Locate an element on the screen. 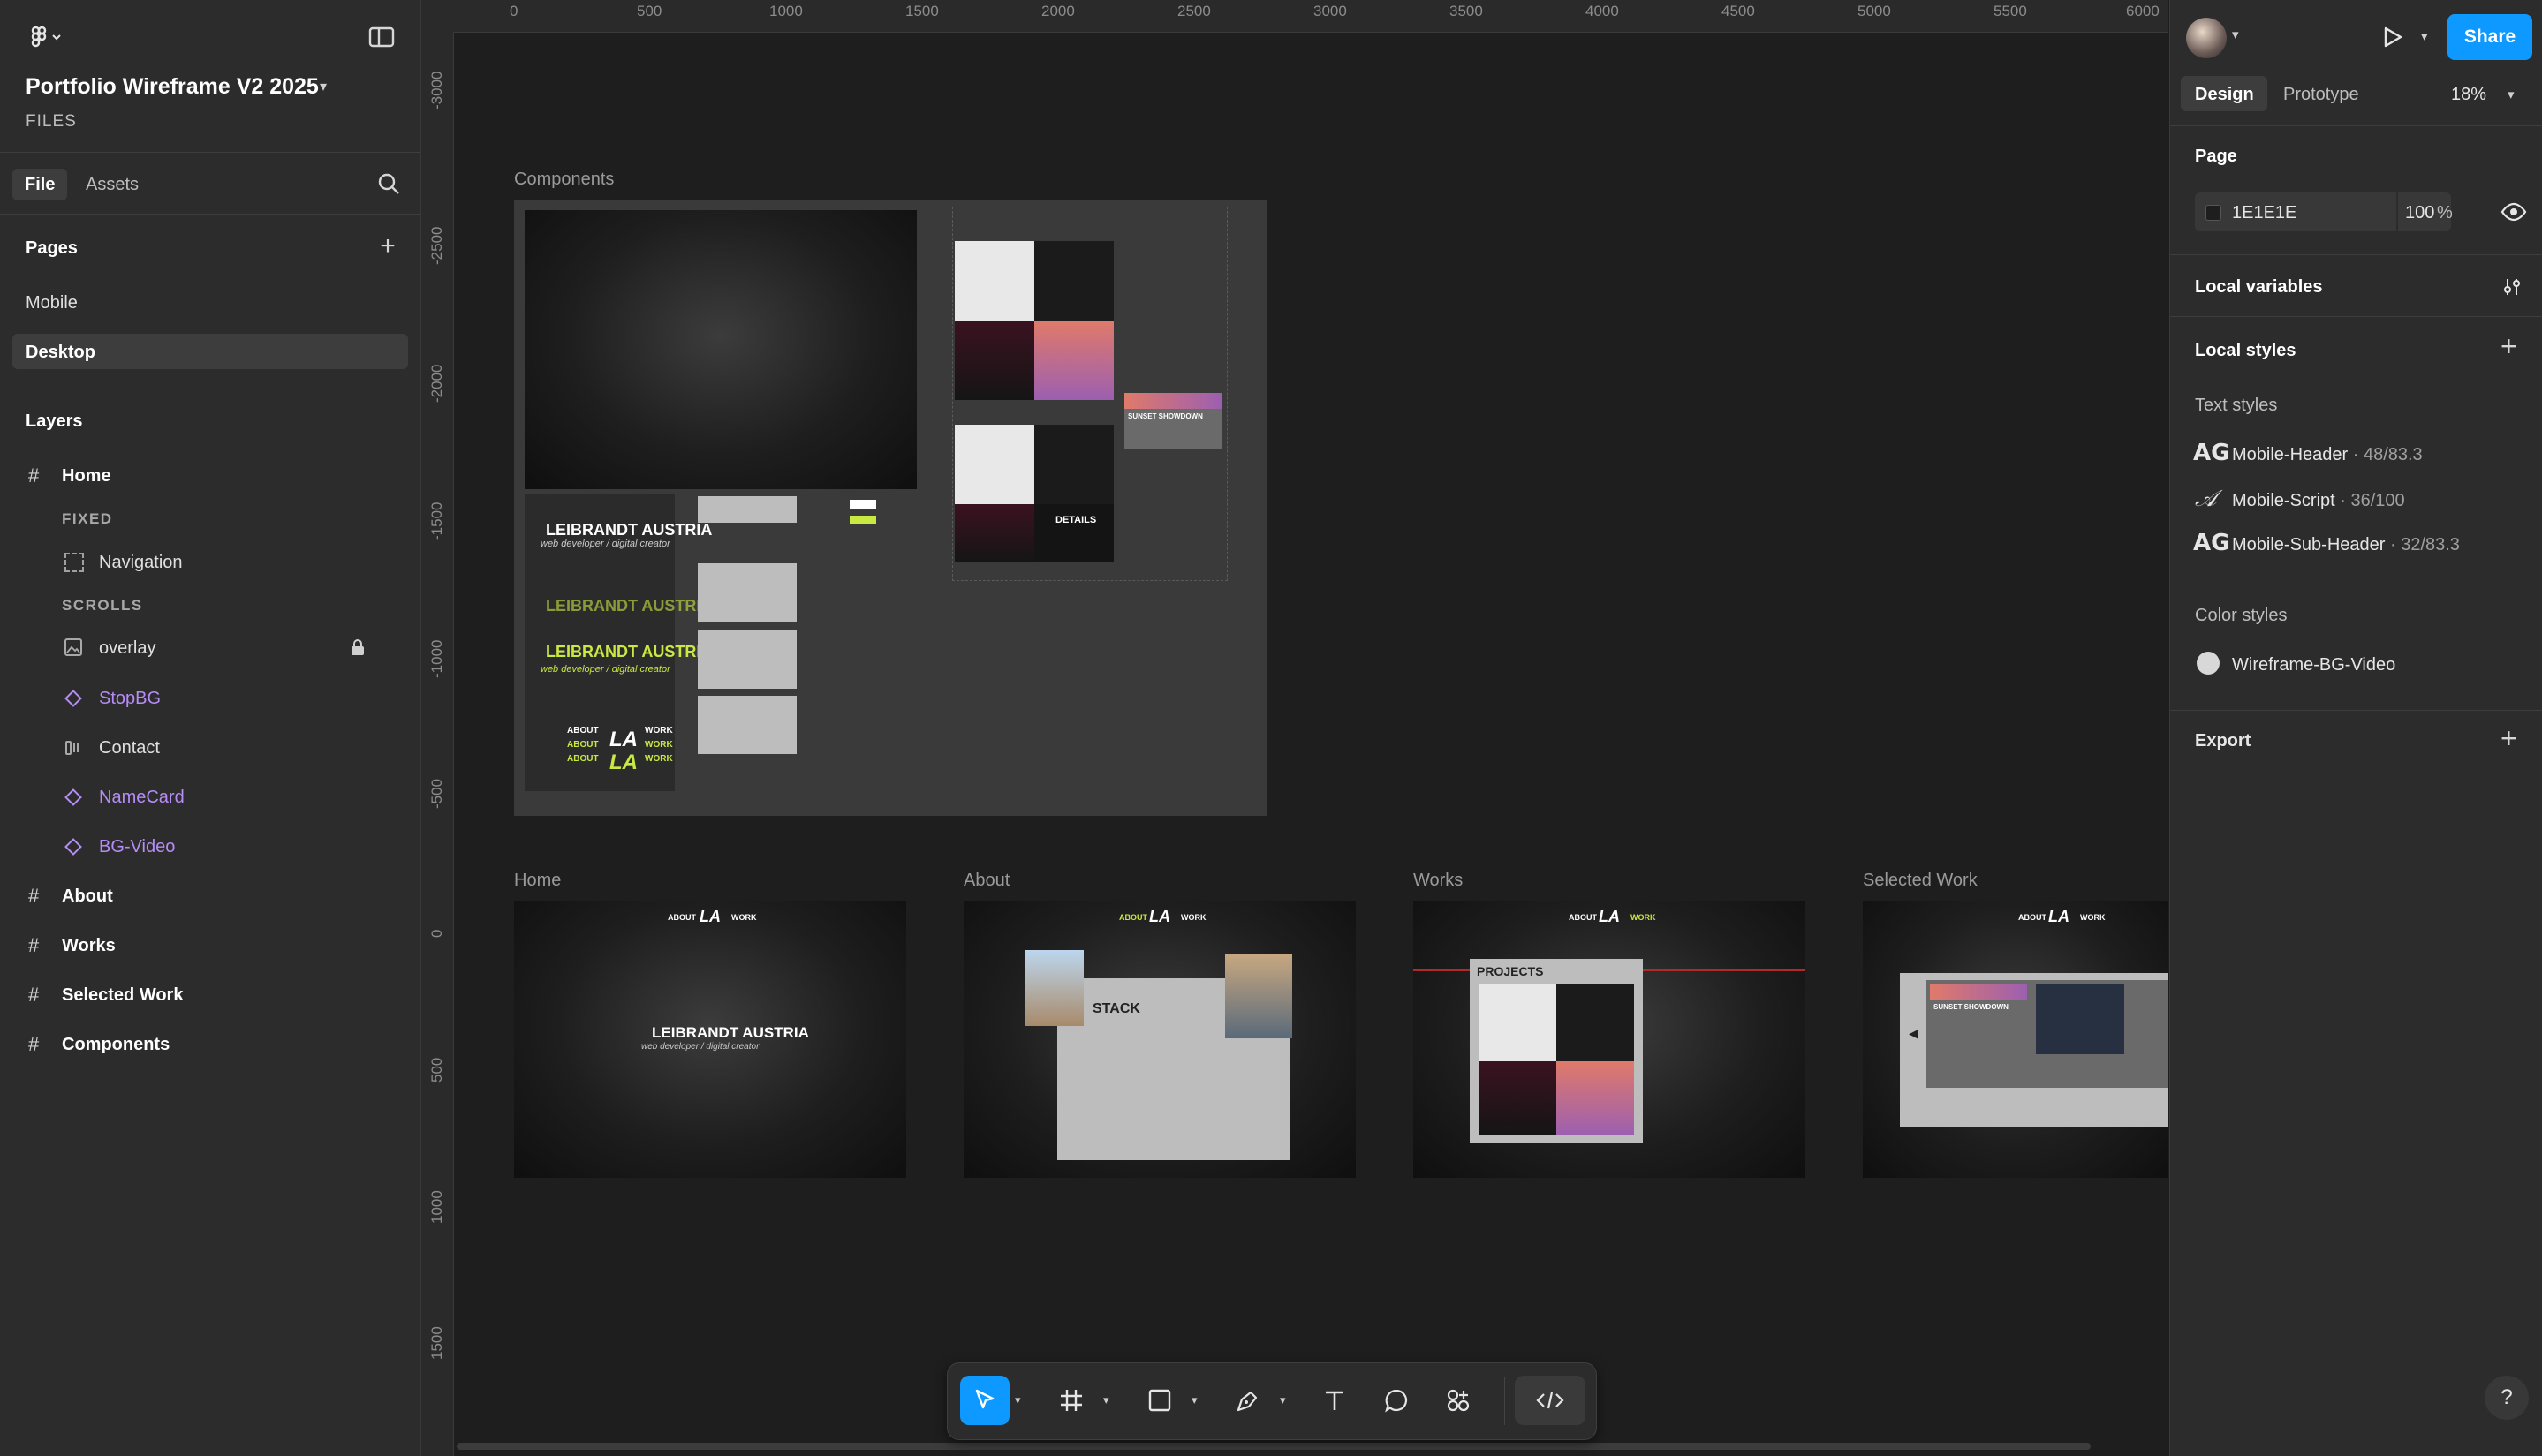 This screenshot has width=2542, height=1456. text-tool-button is located at coordinates (1334, 1400).